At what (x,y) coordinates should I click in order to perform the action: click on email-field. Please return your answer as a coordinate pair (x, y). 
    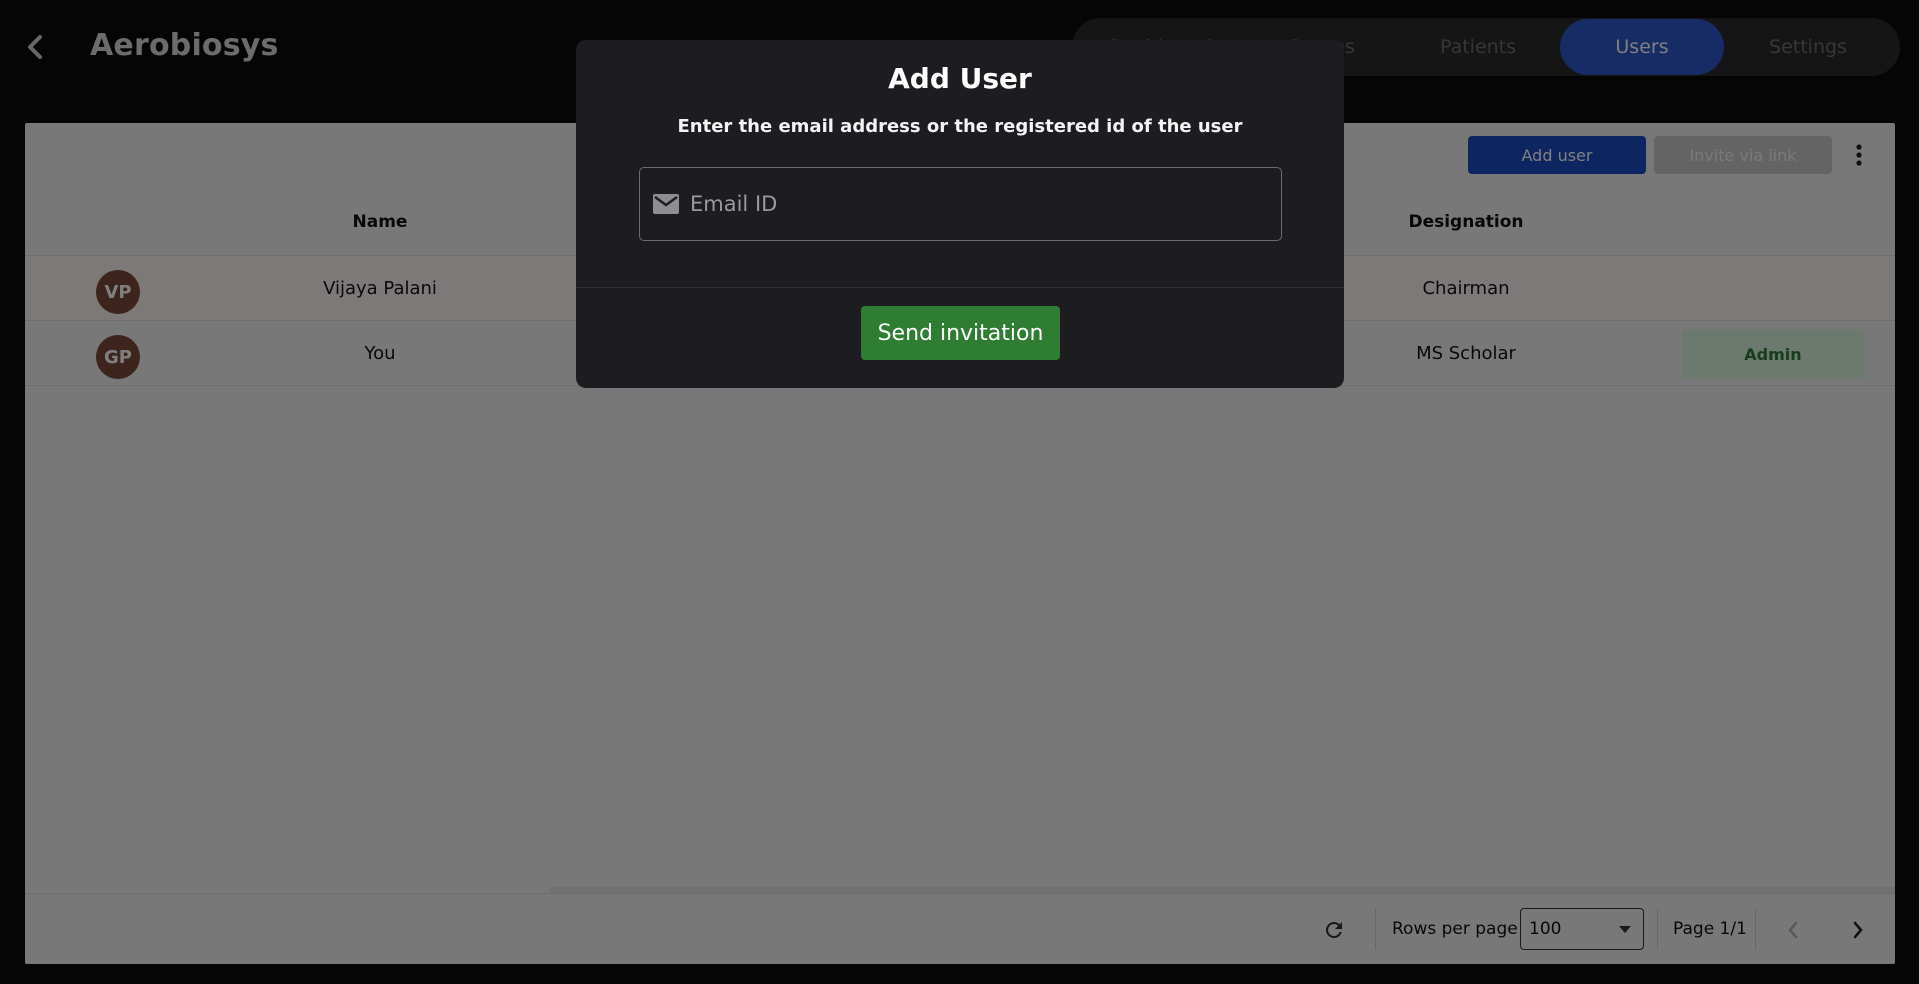
    Looking at the image, I should click on (960, 204).